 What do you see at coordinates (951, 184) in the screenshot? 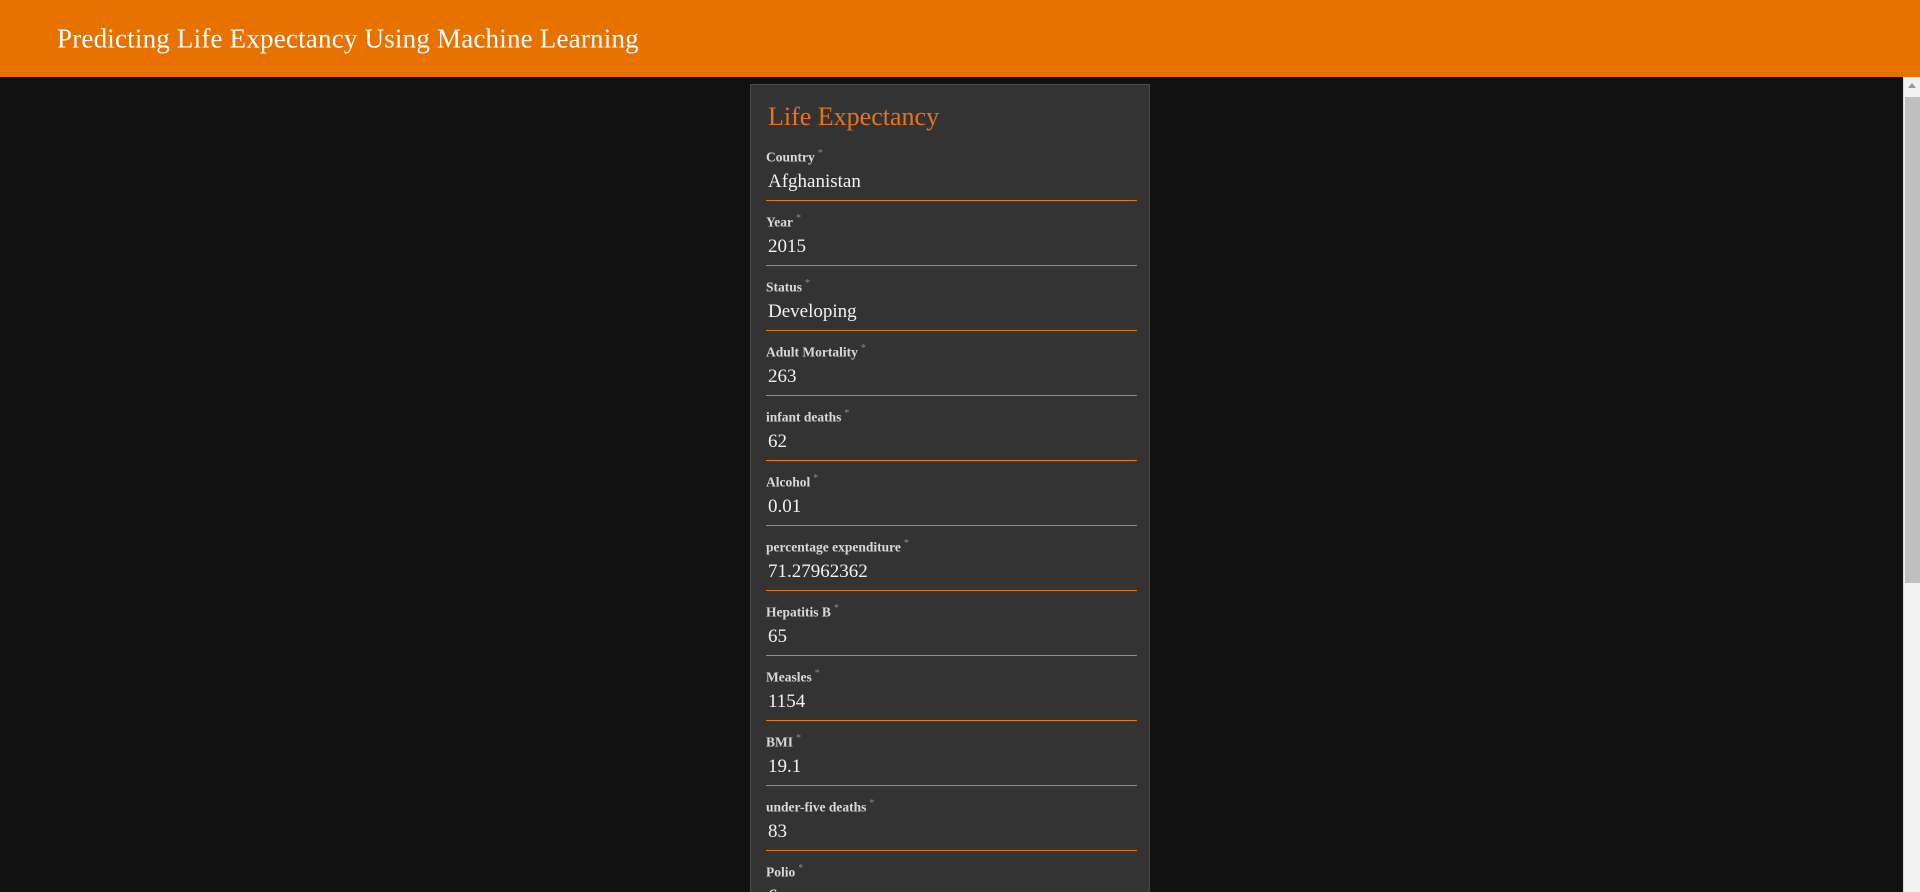
I see `input-country` at bounding box center [951, 184].